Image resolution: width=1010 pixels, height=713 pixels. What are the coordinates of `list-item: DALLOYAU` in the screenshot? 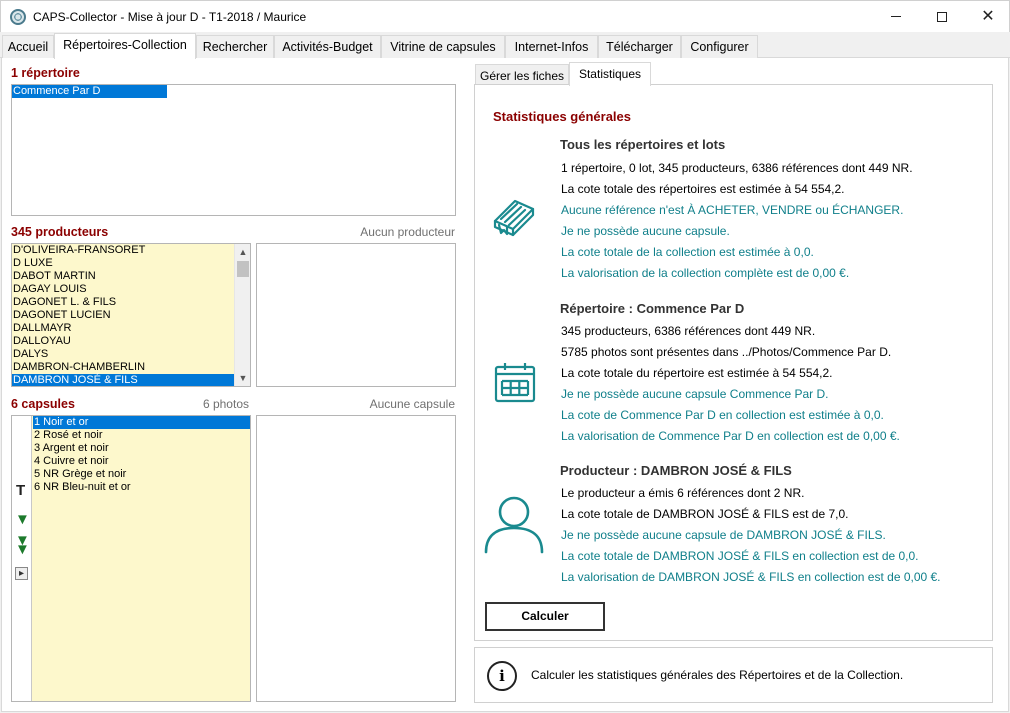 It's located at (131, 341).